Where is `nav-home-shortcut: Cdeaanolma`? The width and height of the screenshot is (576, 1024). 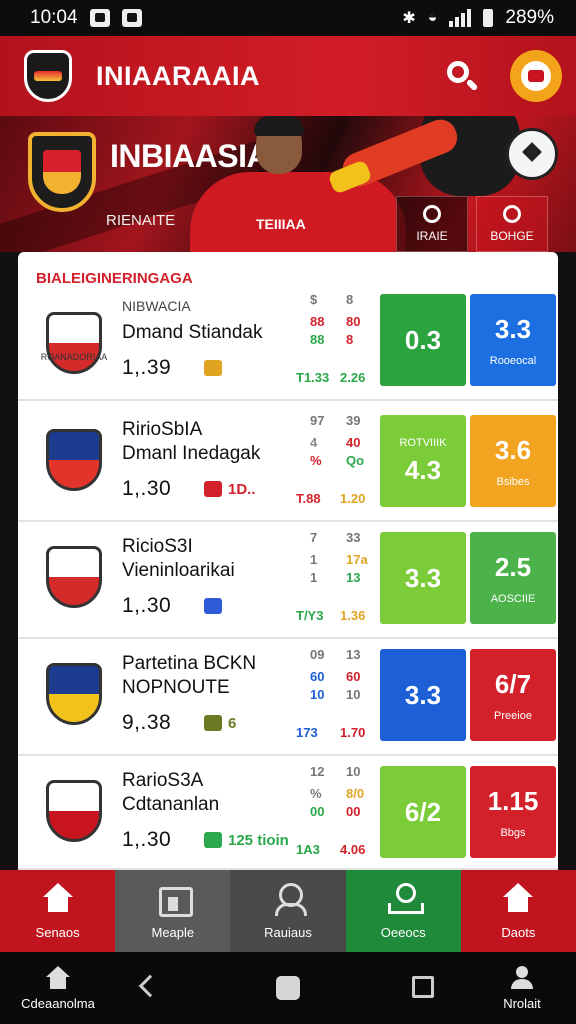
nav-home-shortcut: Cdeaanolma is located at coordinates (58, 988).